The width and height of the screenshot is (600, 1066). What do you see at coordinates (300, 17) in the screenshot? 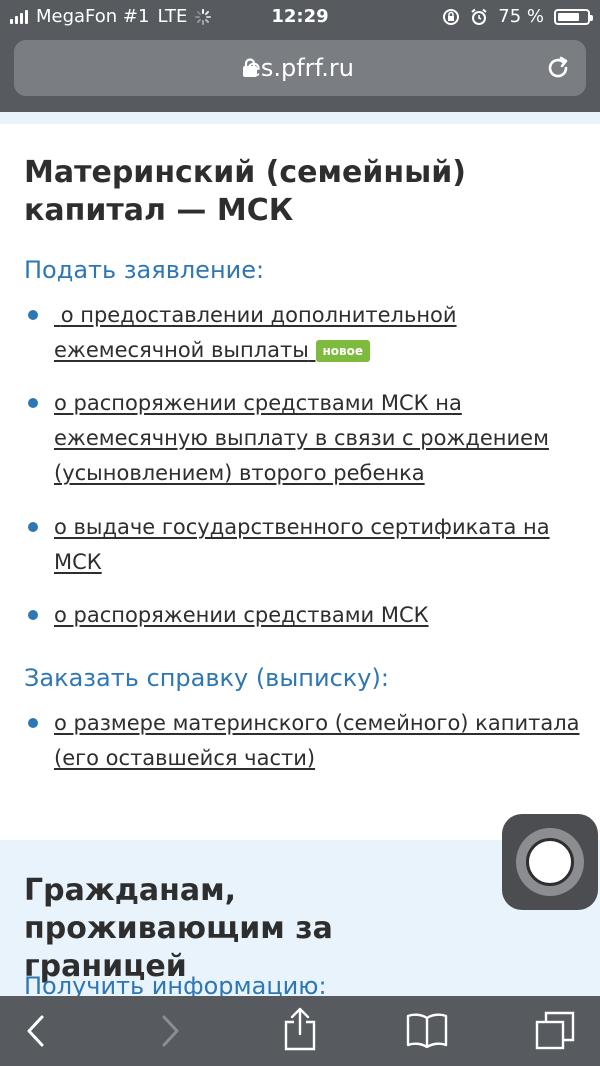
I see `status-bar: MegaFon #1 LTE 12:29 75 %` at bounding box center [300, 17].